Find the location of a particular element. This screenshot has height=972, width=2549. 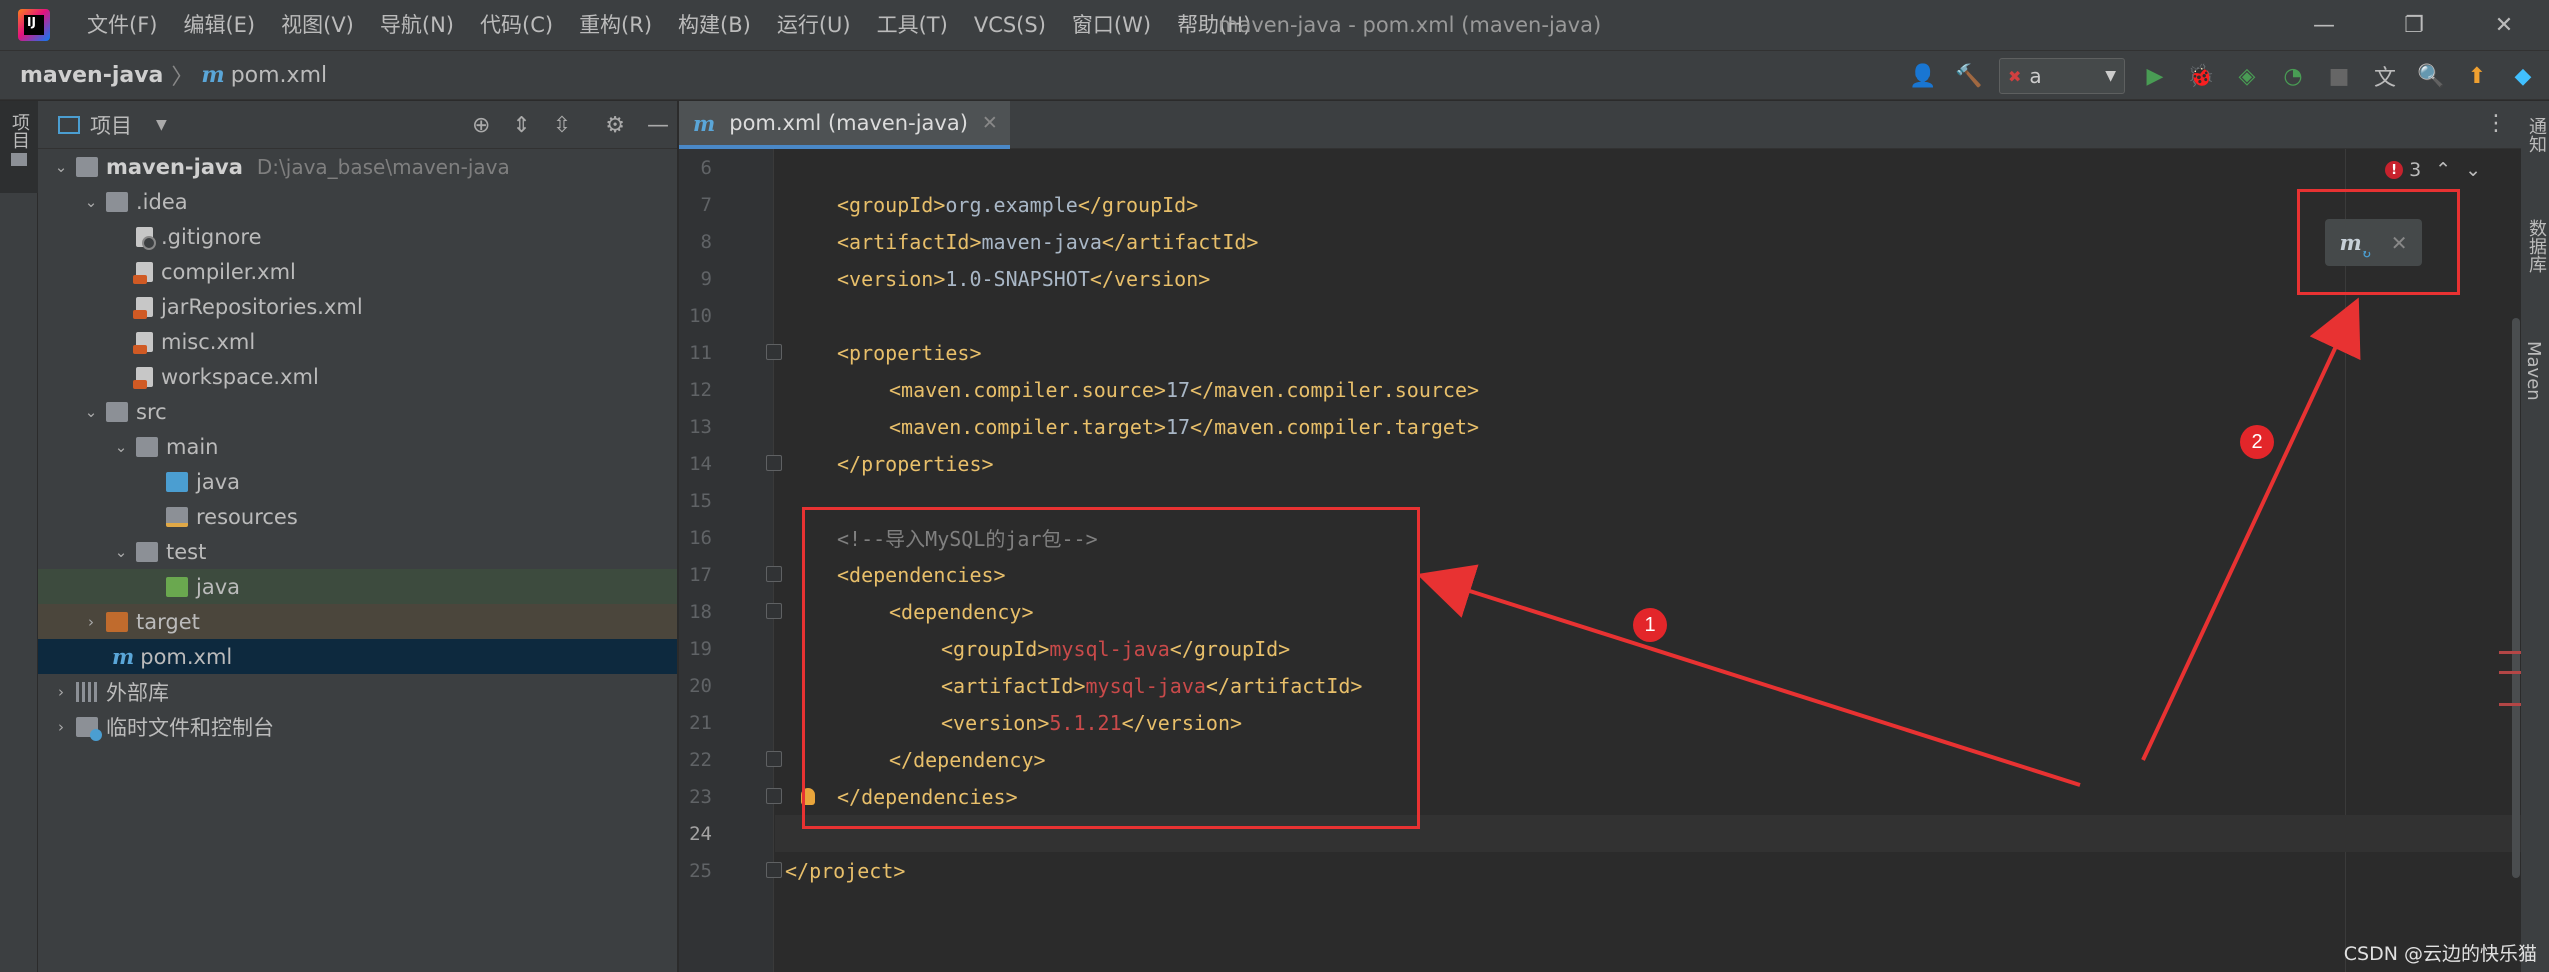

maven-tab: Maven is located at coordinates (2533, 371).